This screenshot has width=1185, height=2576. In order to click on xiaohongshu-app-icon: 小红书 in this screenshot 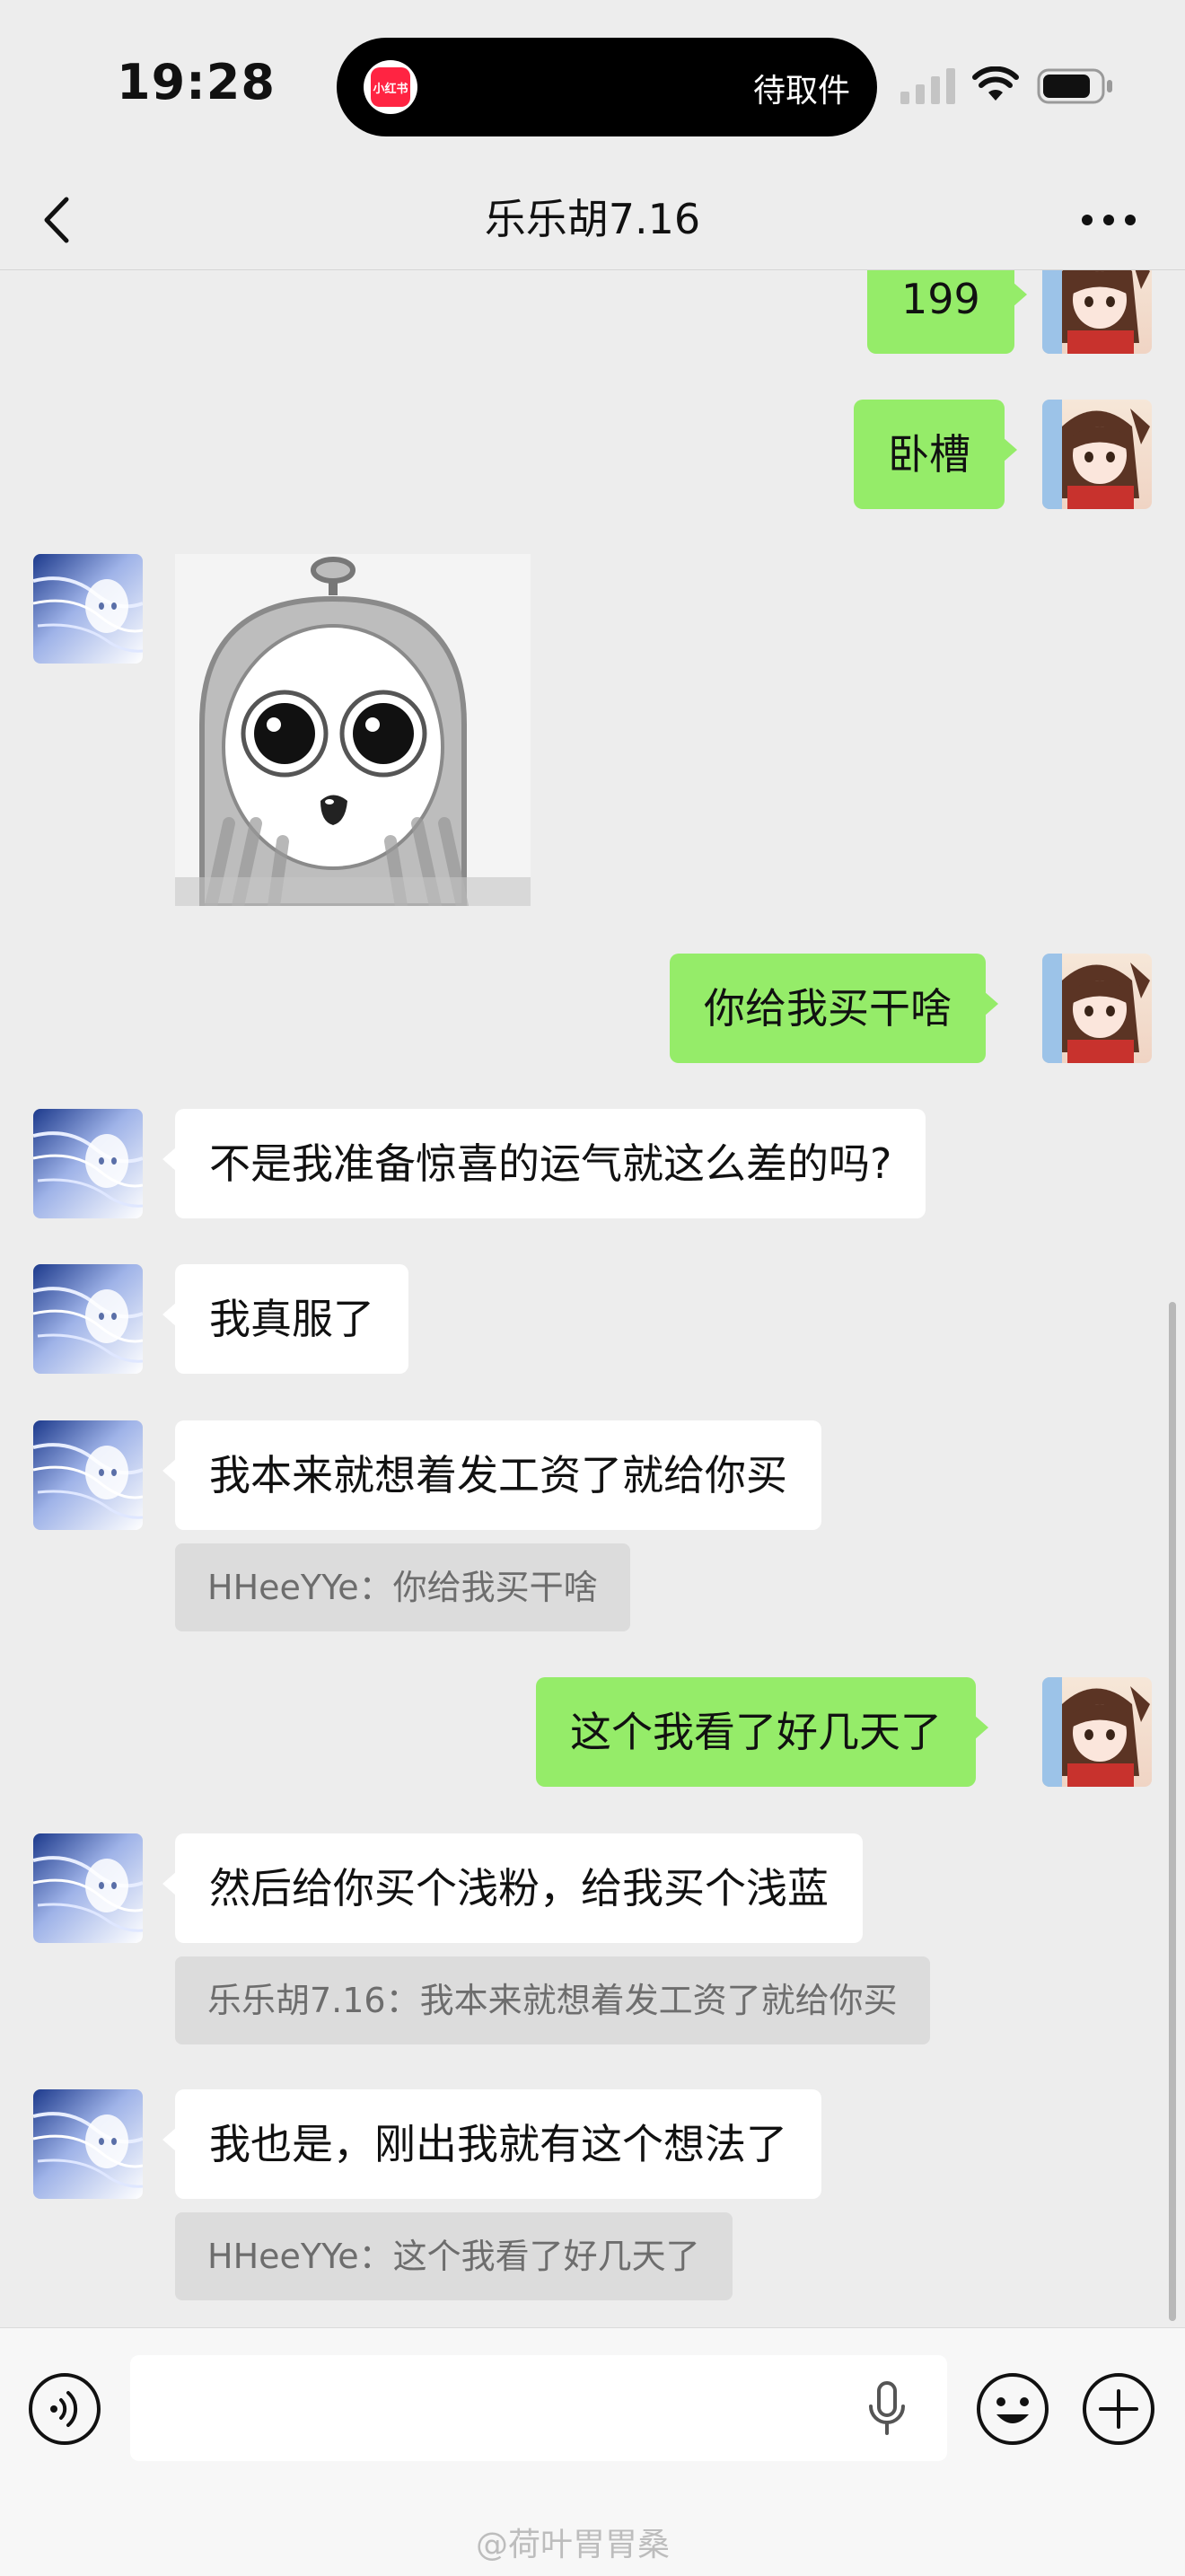, I will do `click(390, 87)`.